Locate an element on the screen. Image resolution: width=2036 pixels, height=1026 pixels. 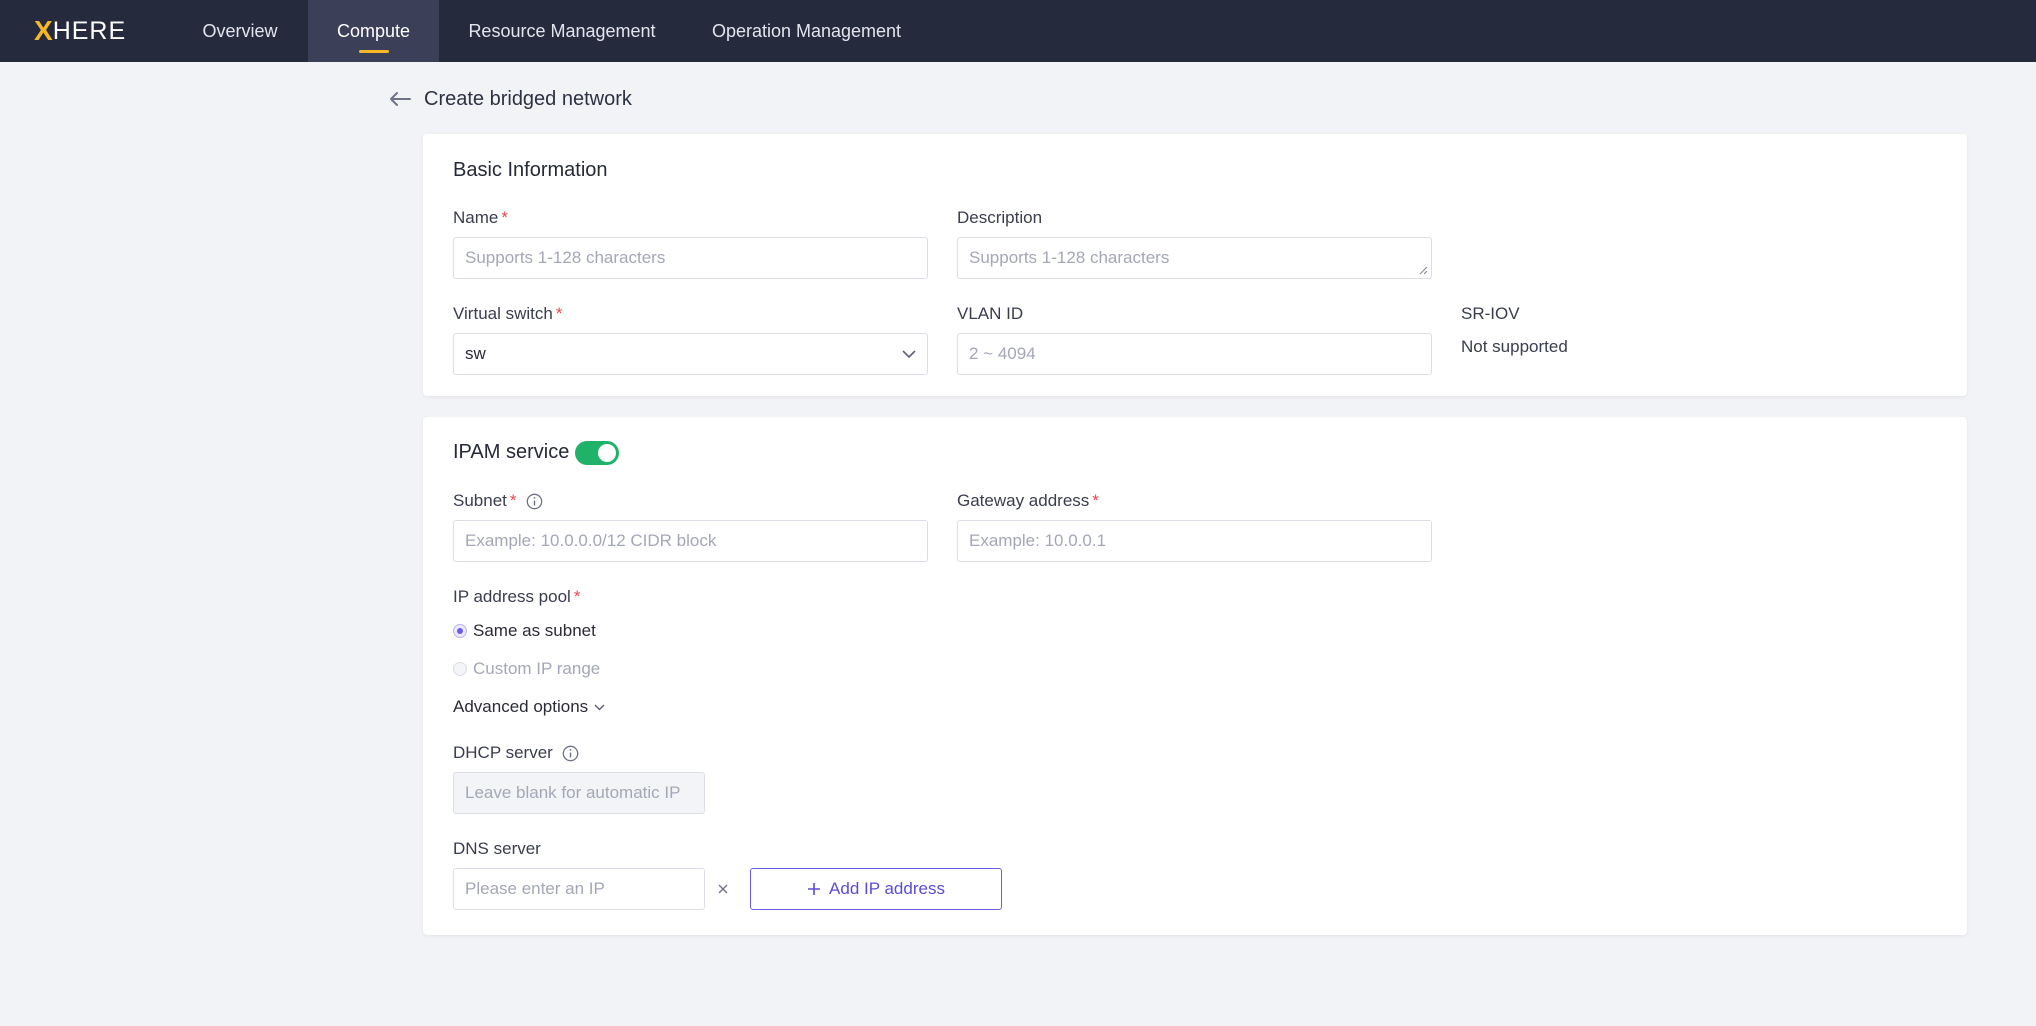
dhcp-server-label-text: DHCP server is located at coordinates (503, 752).